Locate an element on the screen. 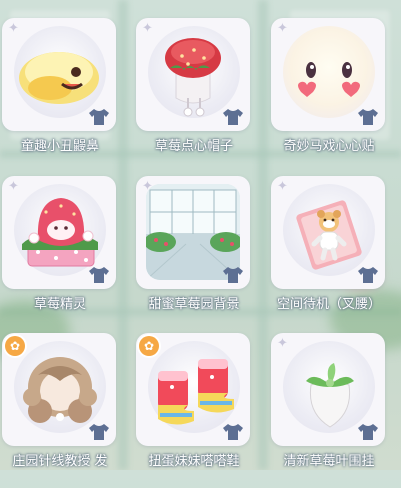 The height and width of the screenshot is (488, 401). item-label: 空间待机（叉腰） is located at coordinates (328, 304).